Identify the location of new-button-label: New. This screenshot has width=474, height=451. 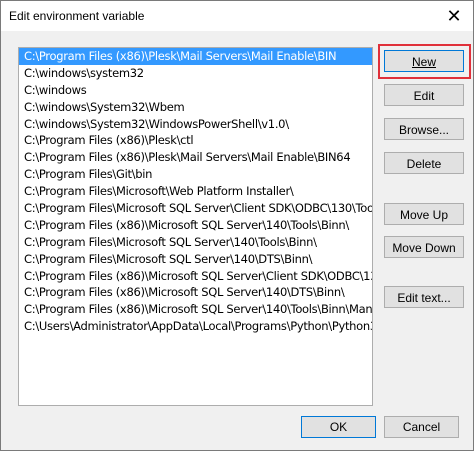
(423, 62).